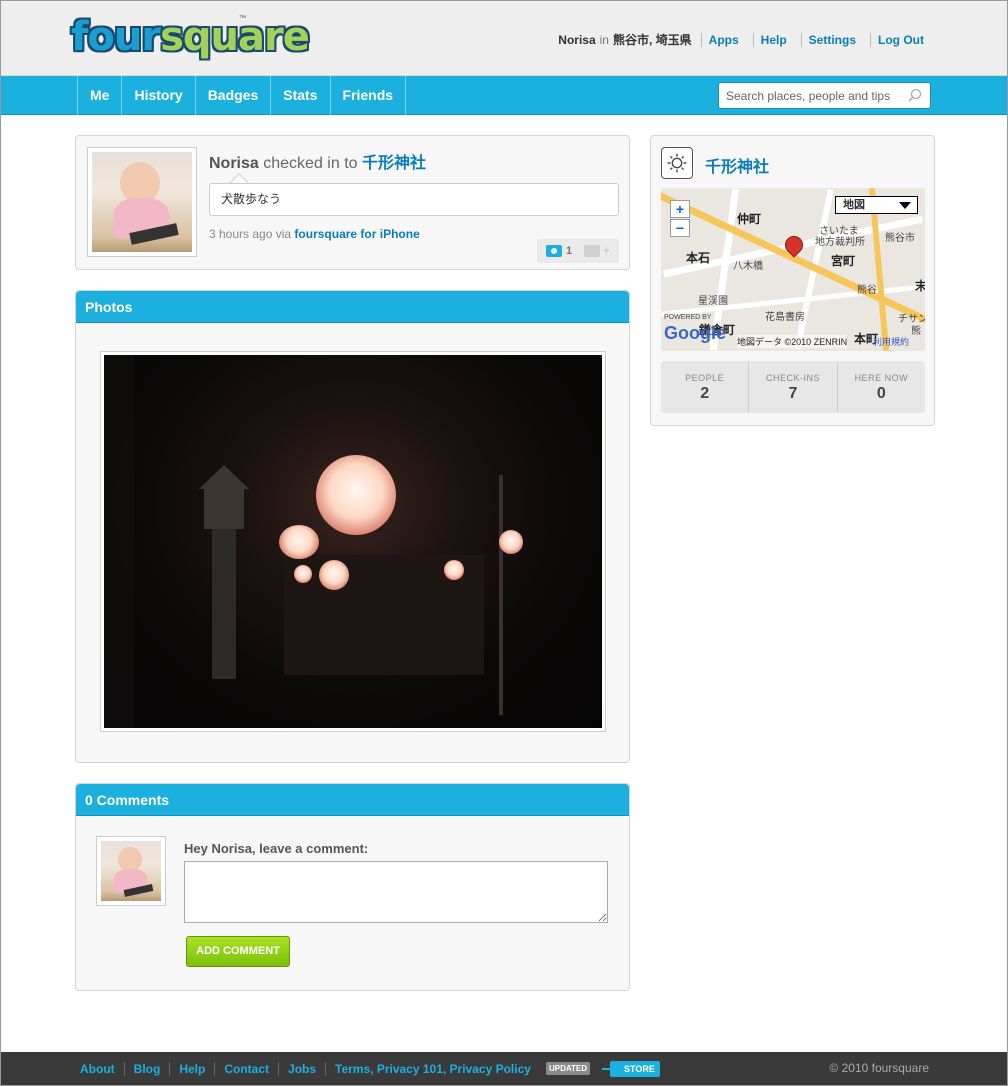 This screenshot has width=1008, height=1086. I want to click on current-location: 熊谷市, 埼玉県, so click(652, 40).